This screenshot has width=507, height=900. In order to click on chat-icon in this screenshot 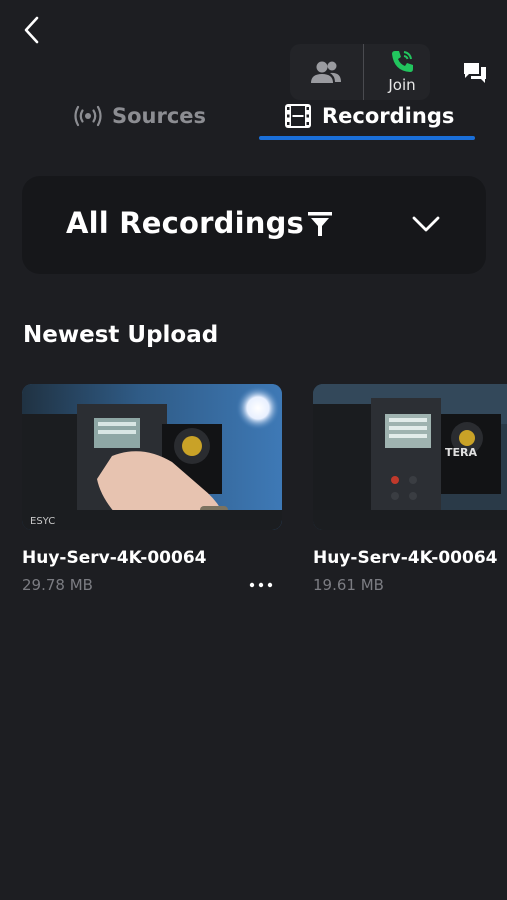, I will do `click(475, 73)`.